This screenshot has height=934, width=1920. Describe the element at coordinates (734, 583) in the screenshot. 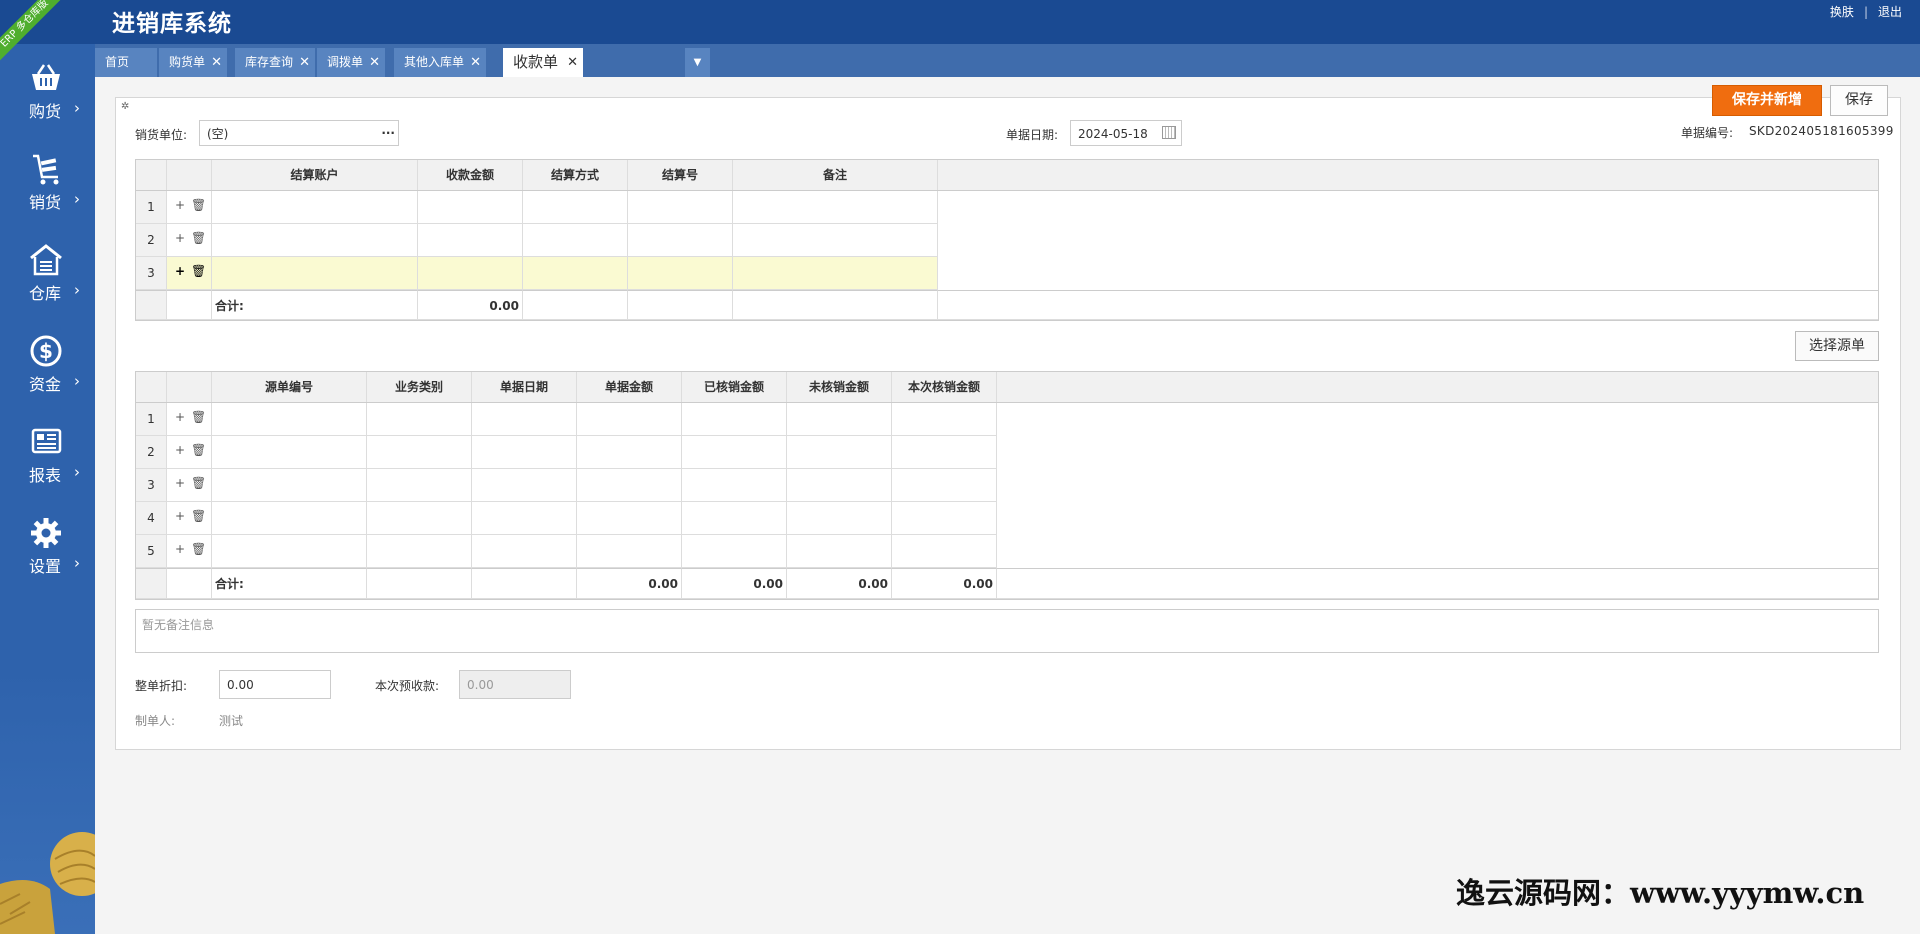

I see `total-written-off: 0.00` at that location.